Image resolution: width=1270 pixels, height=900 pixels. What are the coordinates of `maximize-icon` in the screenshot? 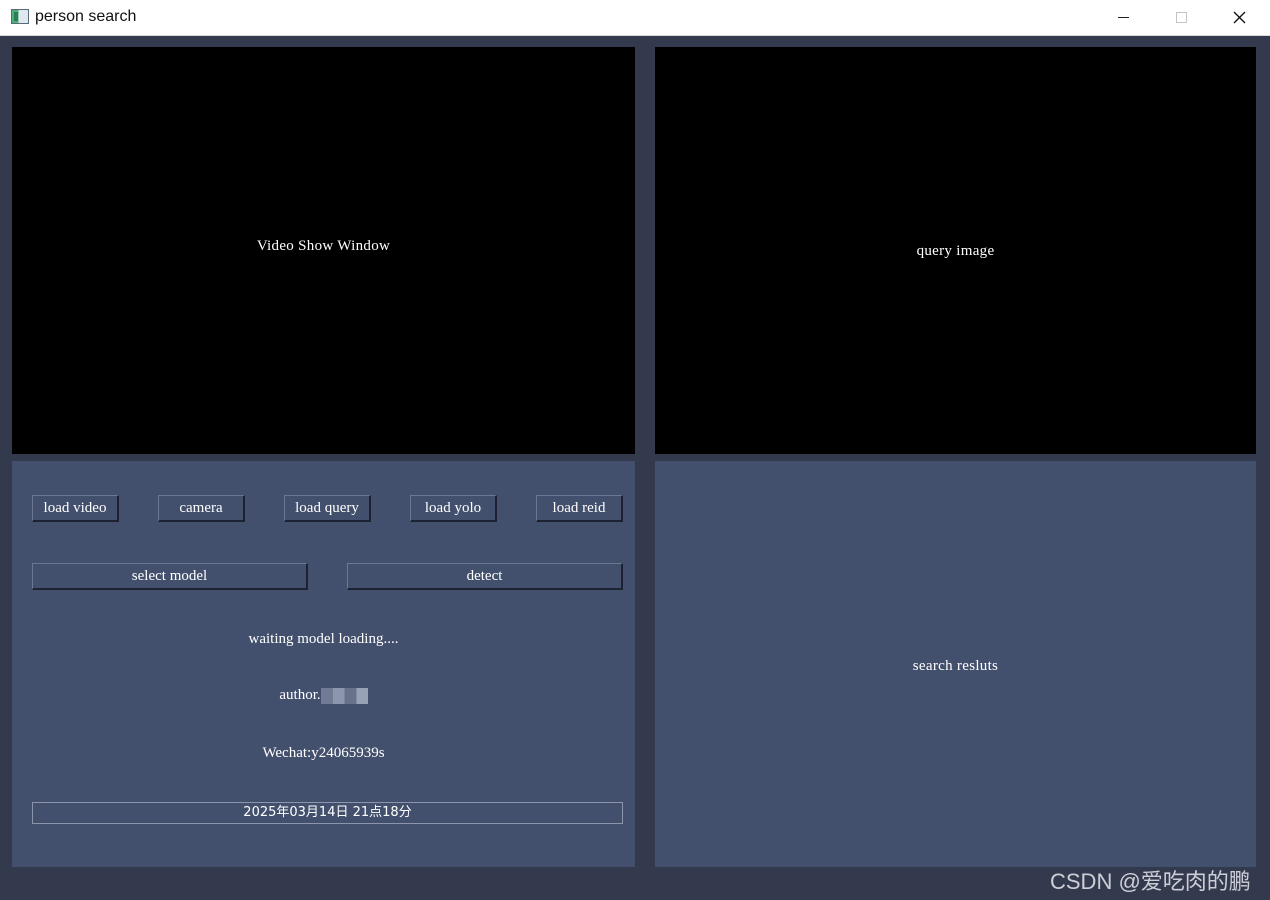 It's located at (1181, 17).